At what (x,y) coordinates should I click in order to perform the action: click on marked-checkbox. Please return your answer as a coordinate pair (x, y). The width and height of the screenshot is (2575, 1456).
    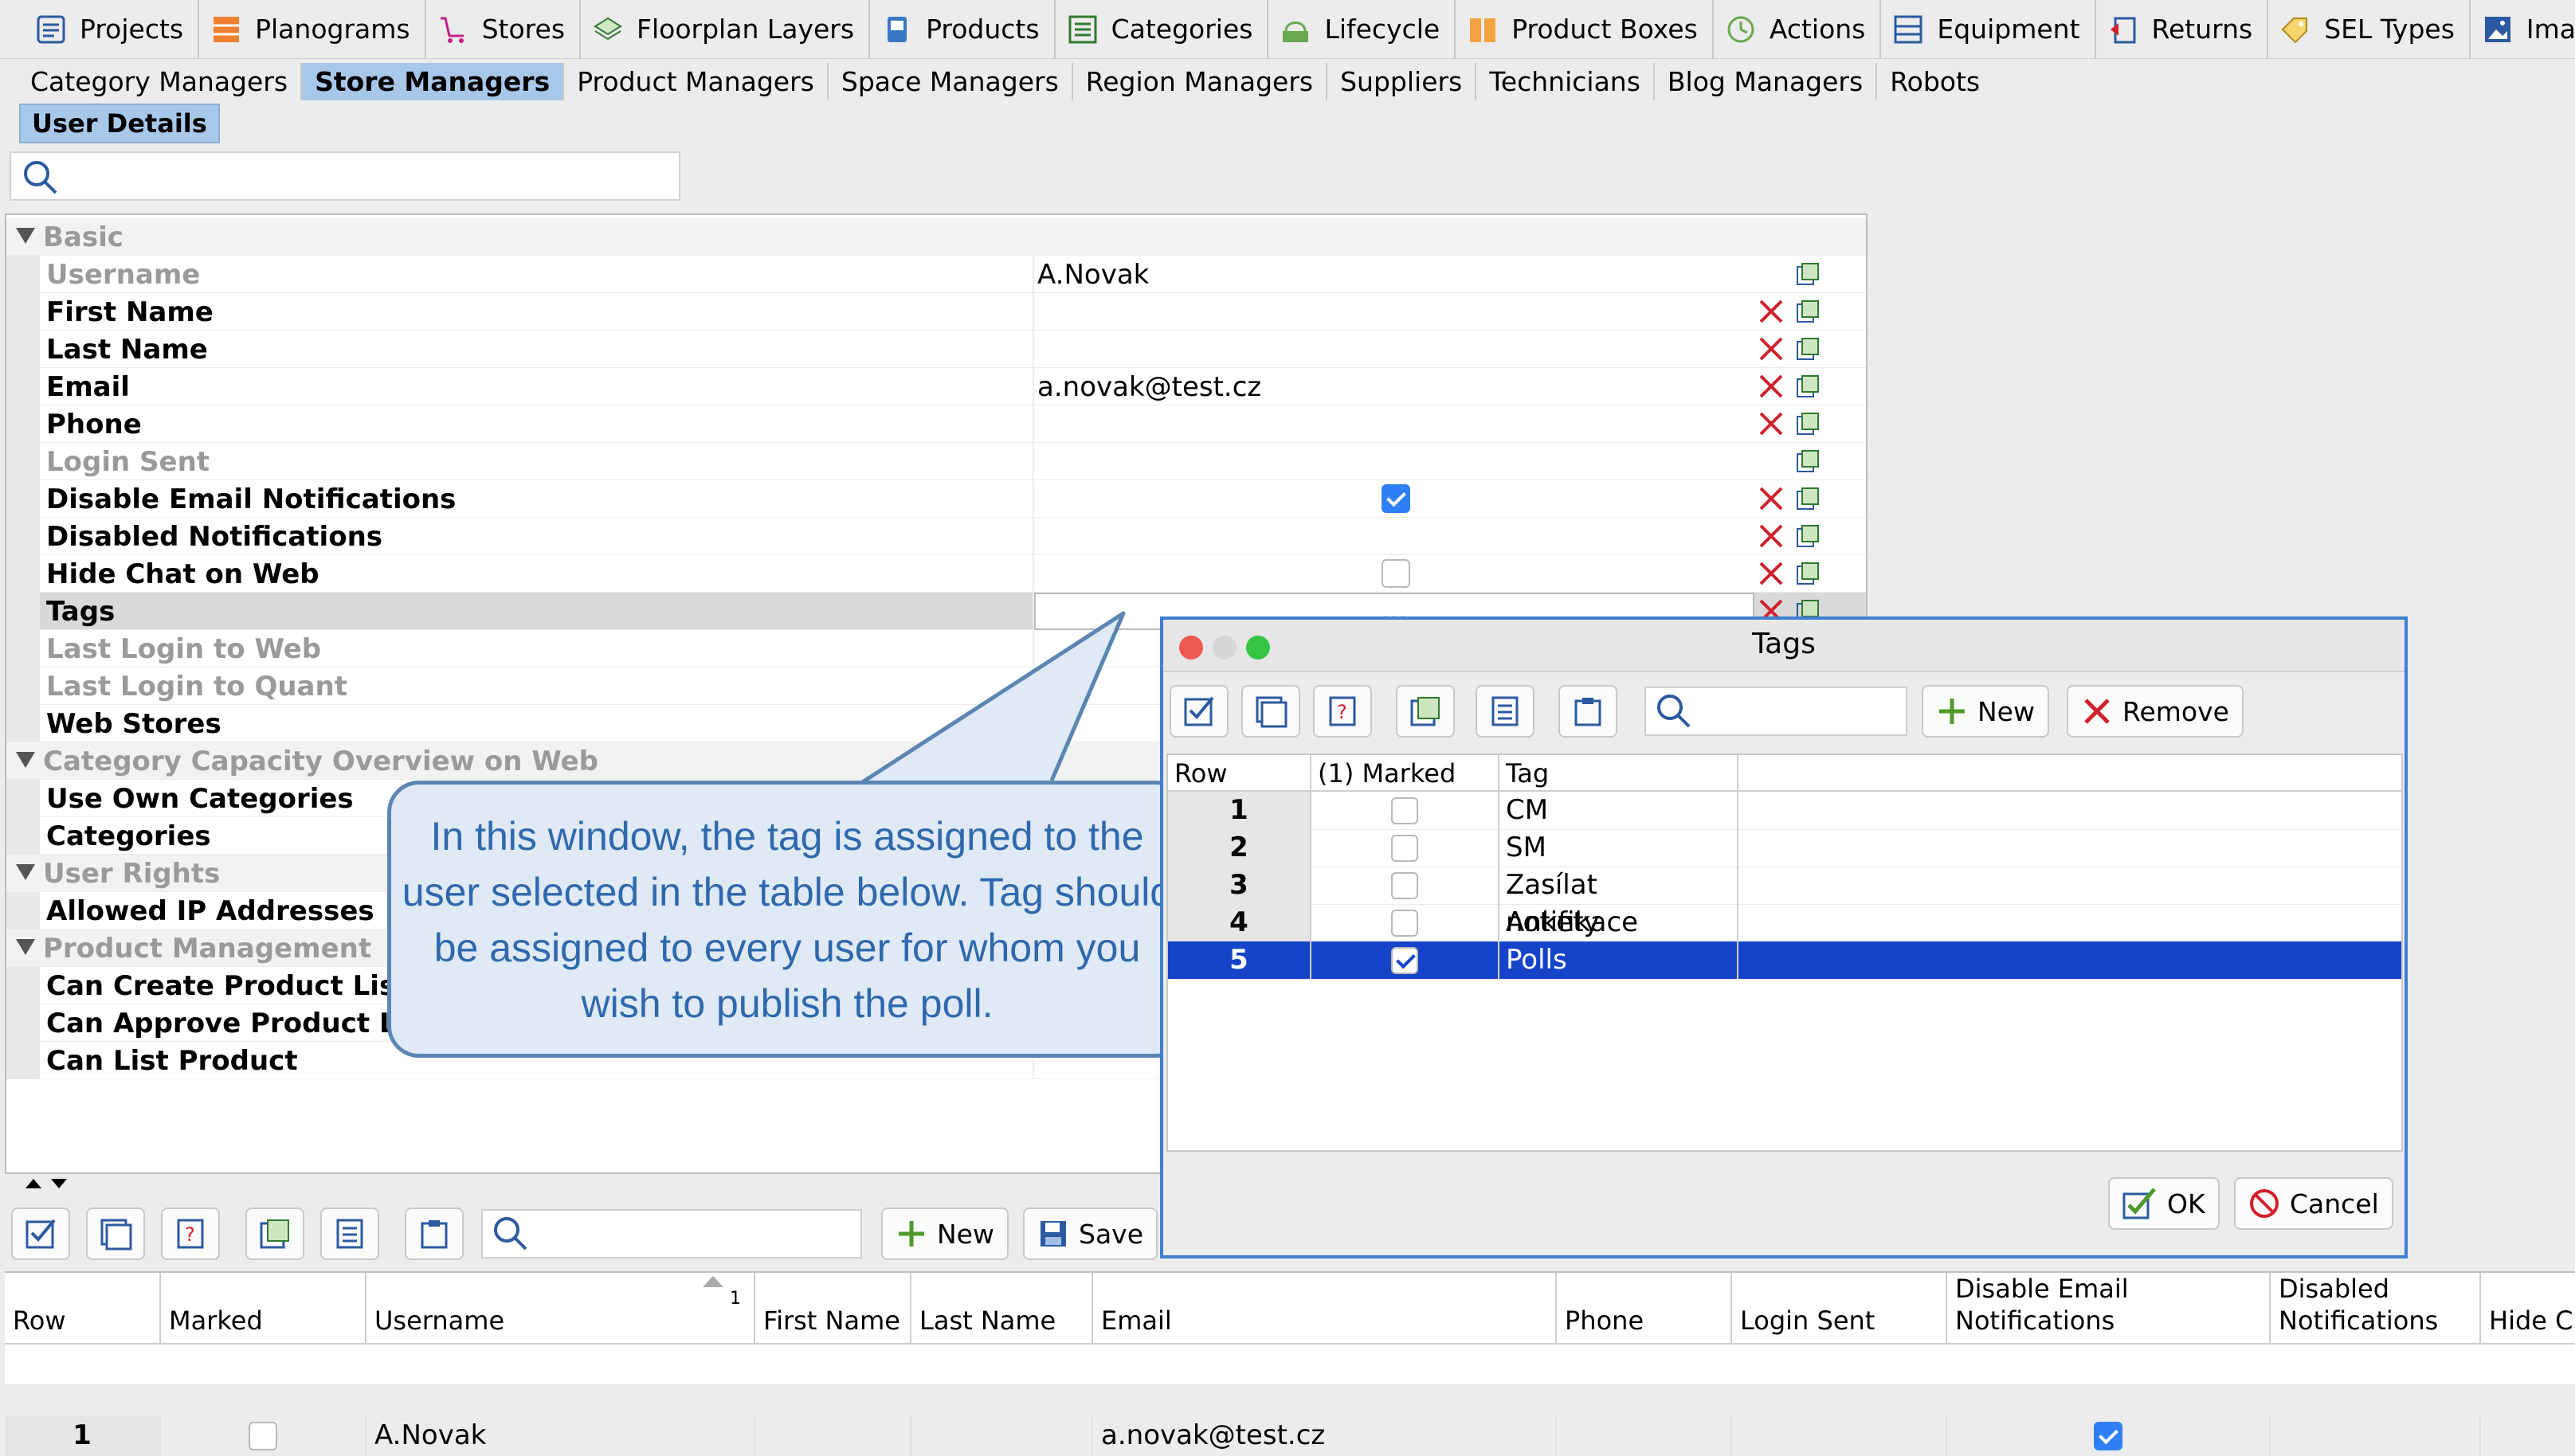
    Looking at the image, I should click on (263, 1436).